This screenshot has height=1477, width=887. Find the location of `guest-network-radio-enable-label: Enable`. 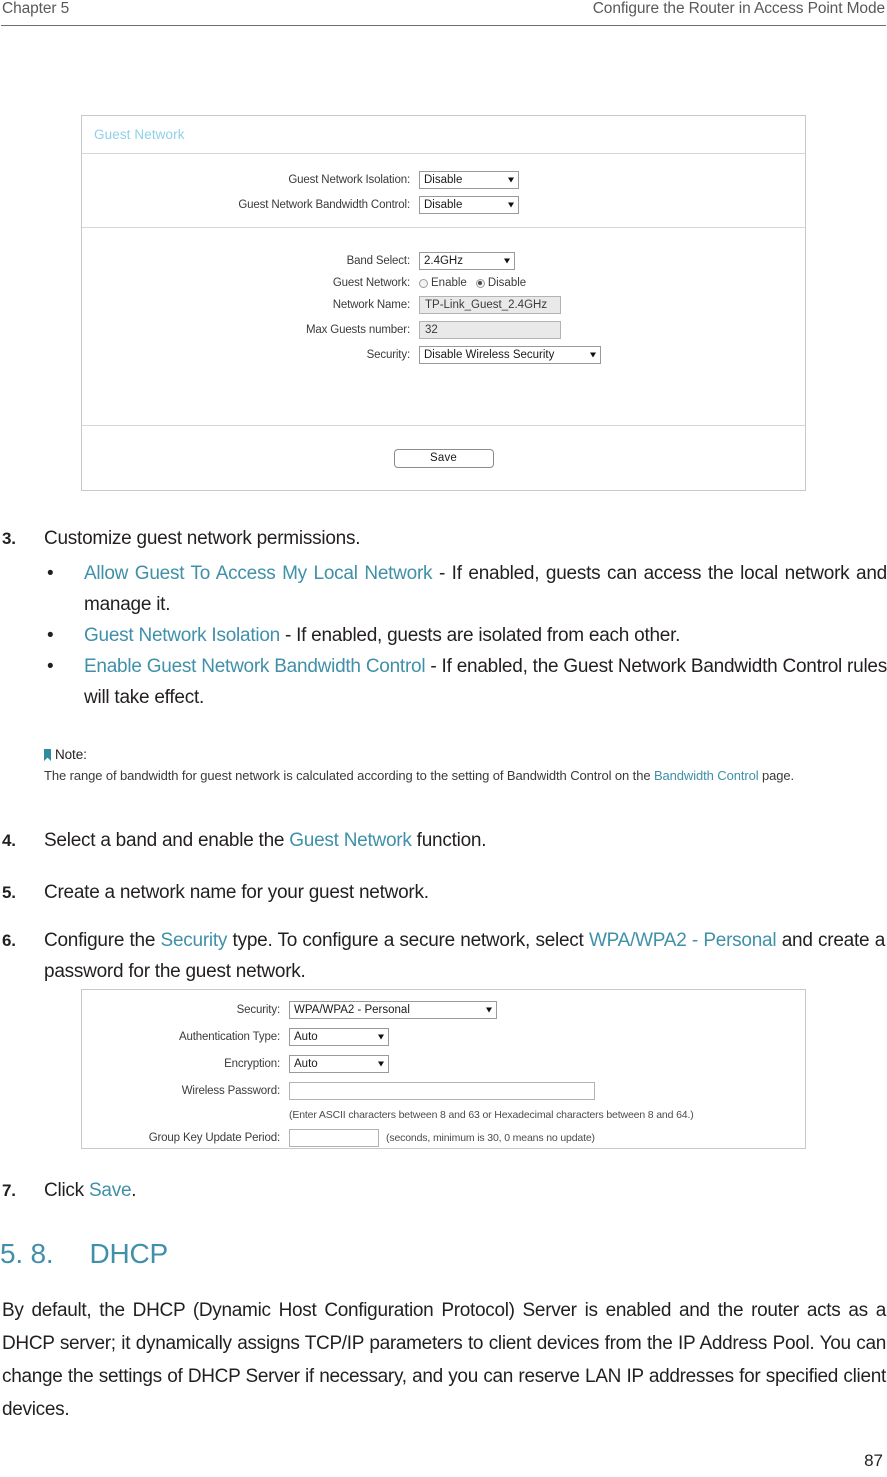

guest-network-radio-enable-label: Enable is located at coordinates (449, 283).